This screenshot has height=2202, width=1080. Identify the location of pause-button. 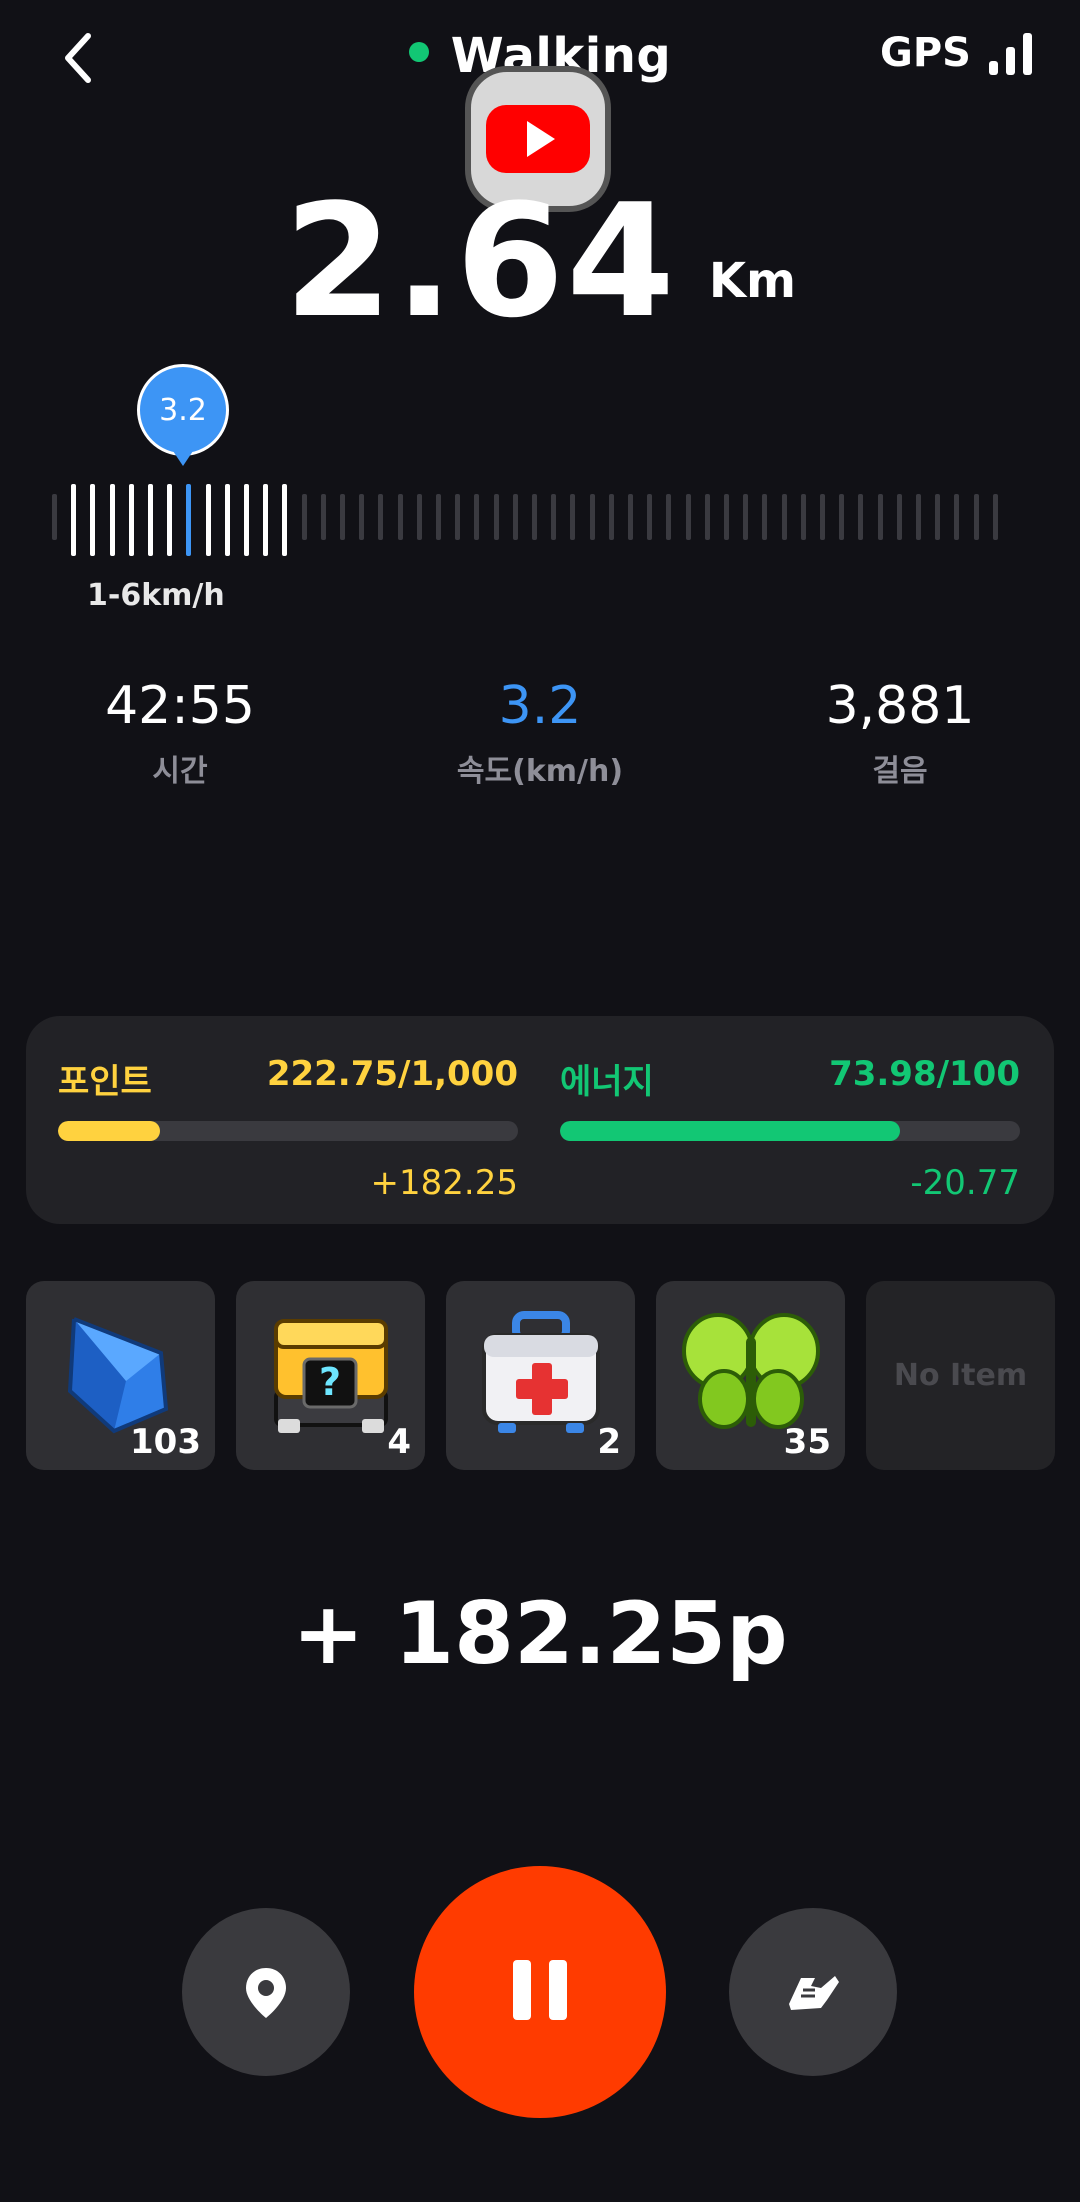
(540, 1992).